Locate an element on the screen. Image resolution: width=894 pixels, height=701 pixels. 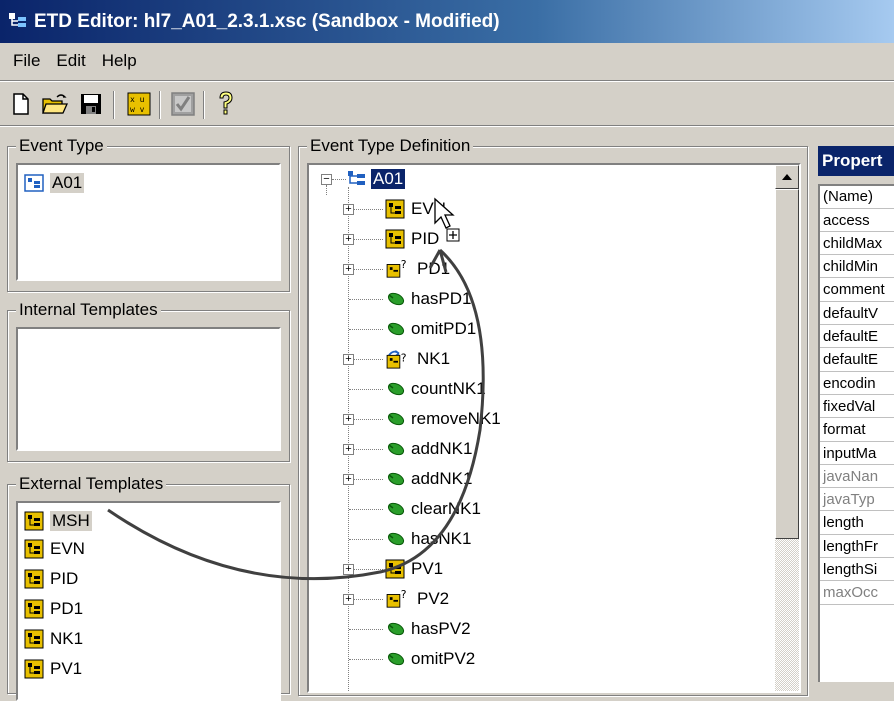
property-row: inputMa is located at coordinates (857, 453).